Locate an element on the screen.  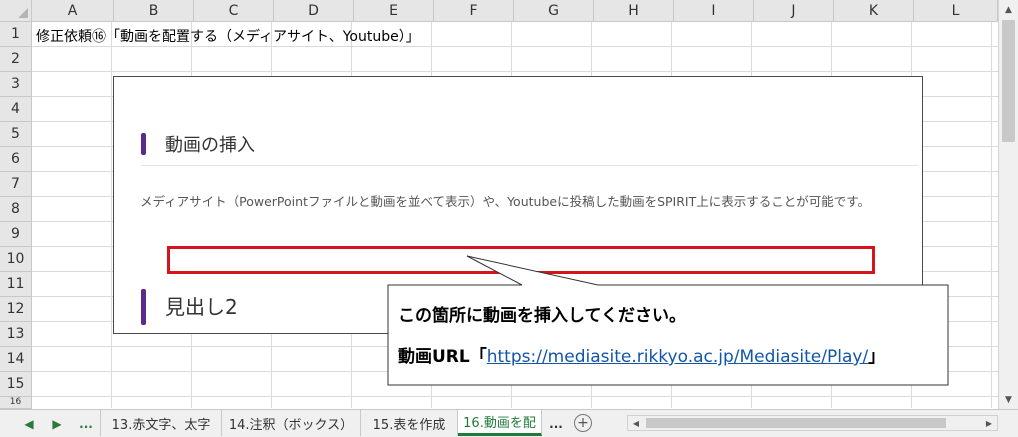
column-header-g: G is located at coordinates (554, 11).